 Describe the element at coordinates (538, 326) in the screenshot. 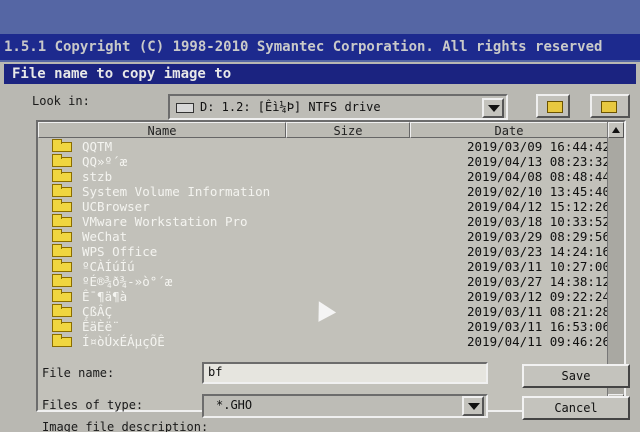

I see `file-date: 2019/03/11 16:53:06` at that location.